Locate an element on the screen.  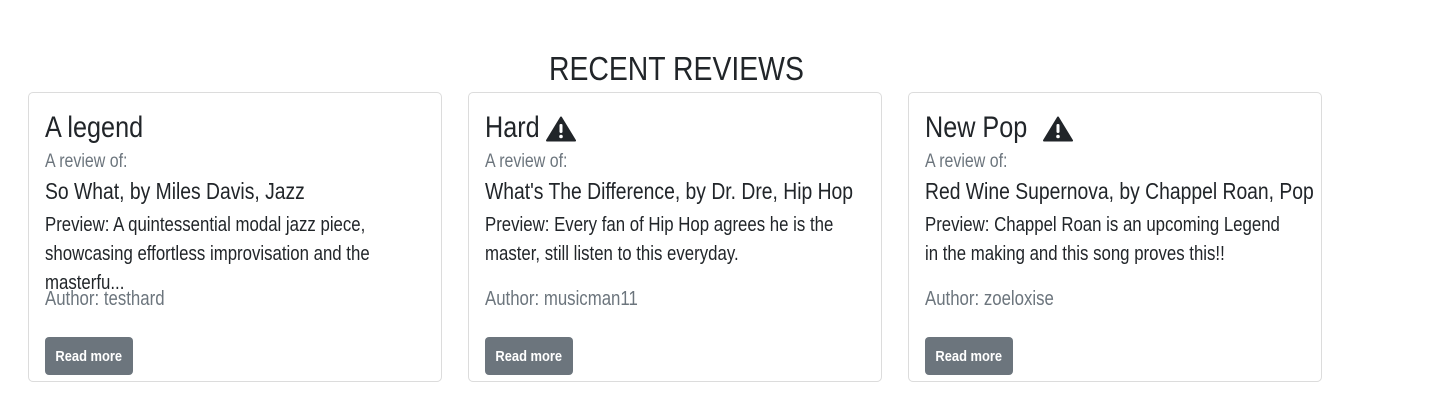
song-line: Red Wine Supernova, by Chappel Roan, Pop is located at coordinates (1156, 191).